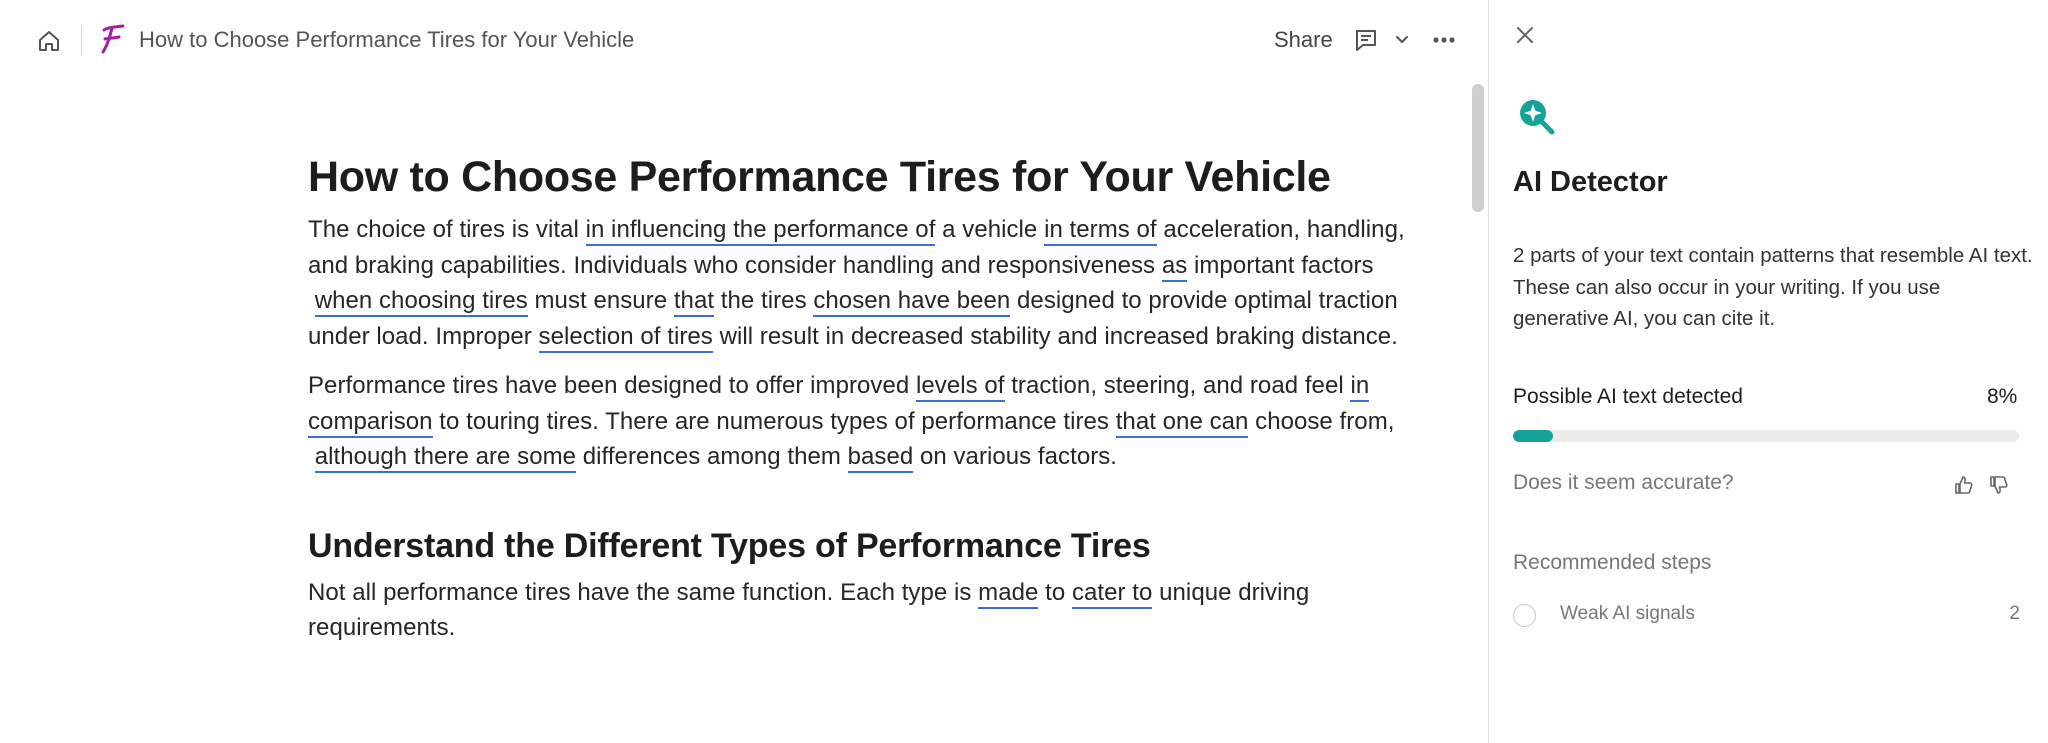 This screenshot has width=2048, height=743. Describe the element at coordinates (990, 229) in the screenshot. I see `text-run: a vehicle` at that location.